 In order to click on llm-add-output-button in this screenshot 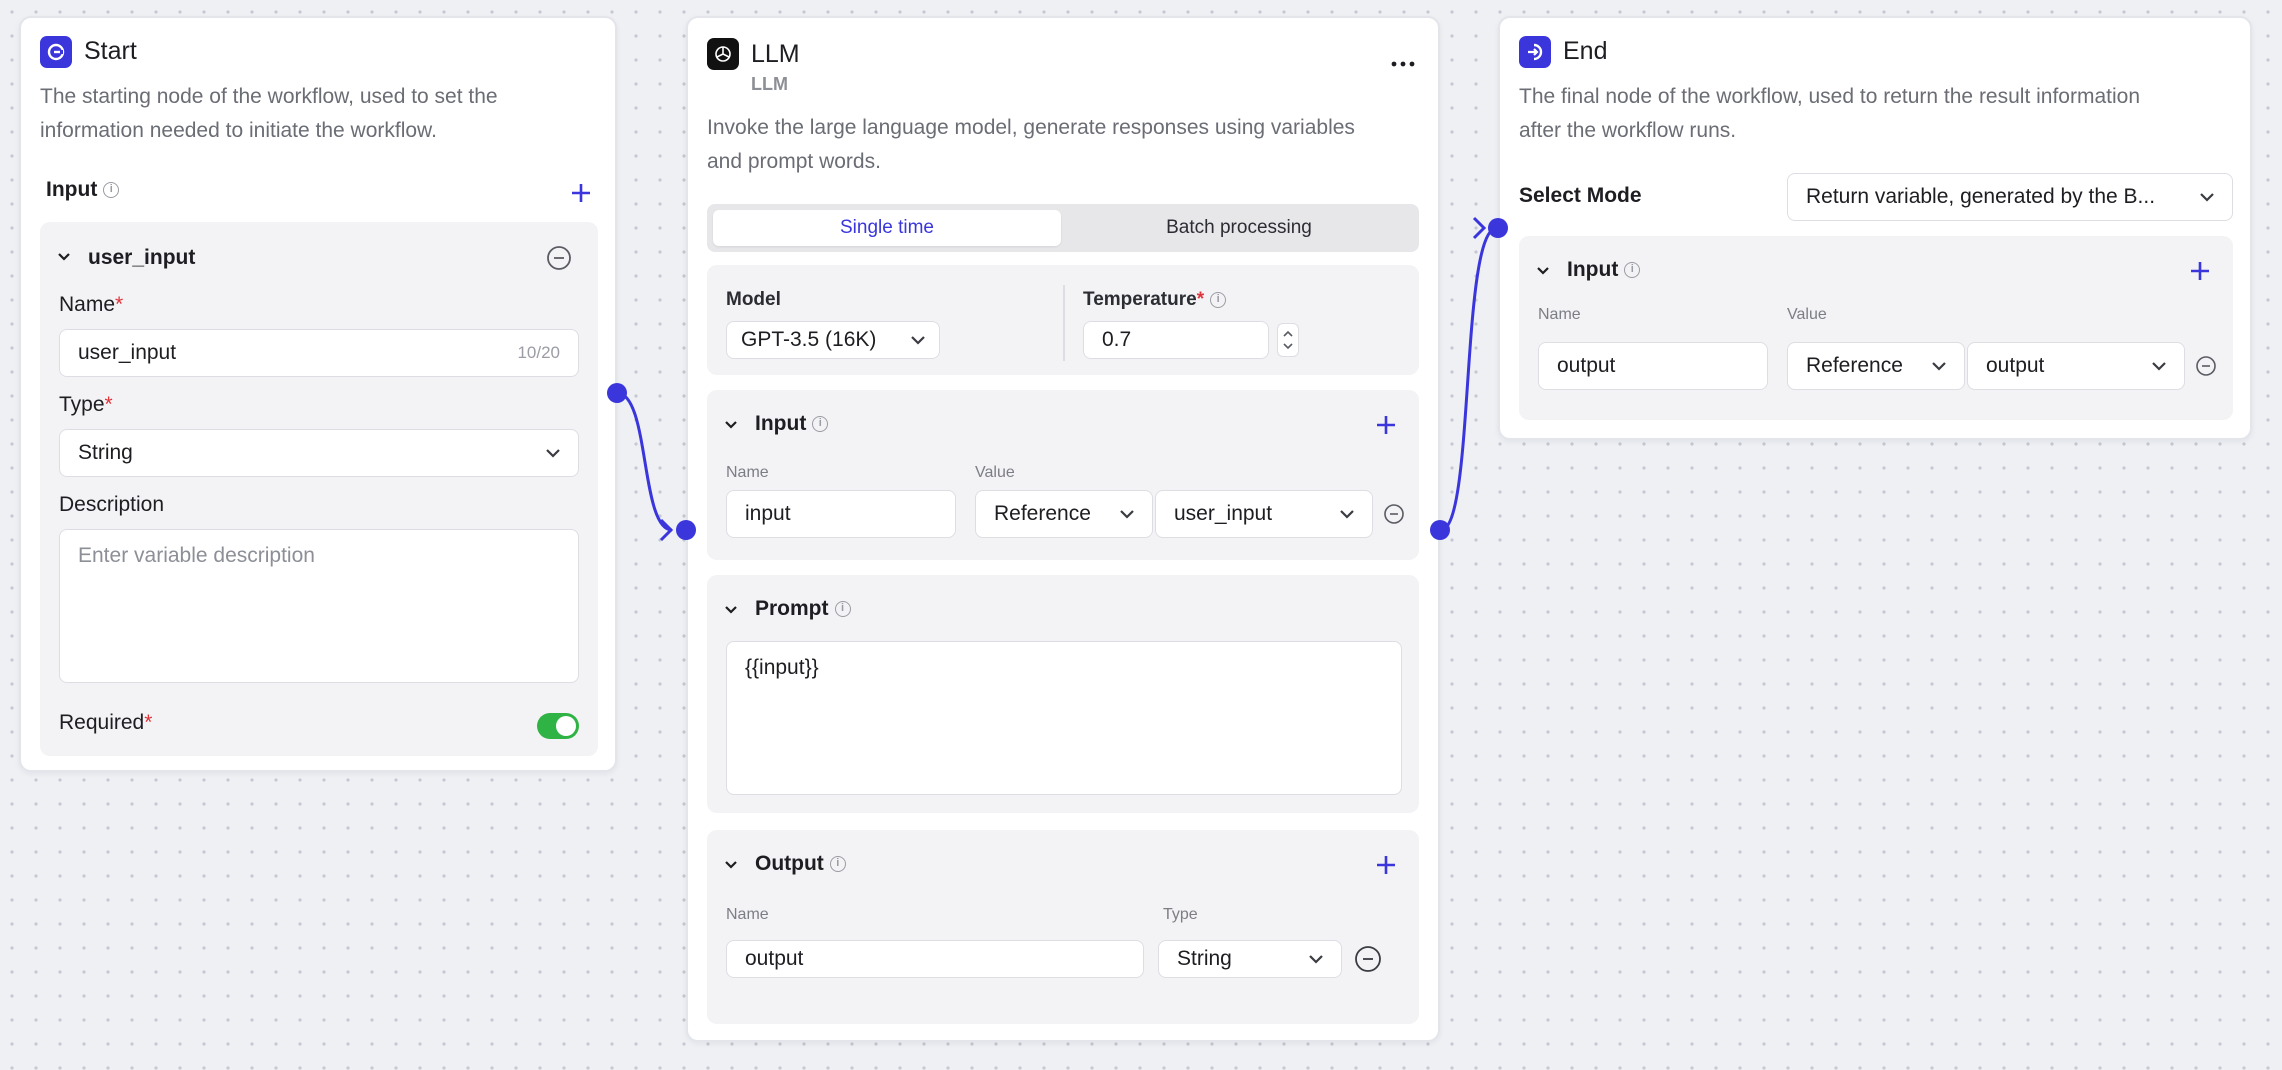, I will do `click(1386, 865)`.